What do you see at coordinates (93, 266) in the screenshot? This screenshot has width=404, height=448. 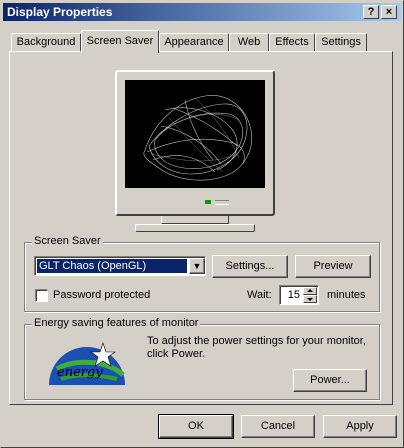 I see `screensaver-selected-text: GLT Chaos (OpenGL)` at bounding box center [93, 266].